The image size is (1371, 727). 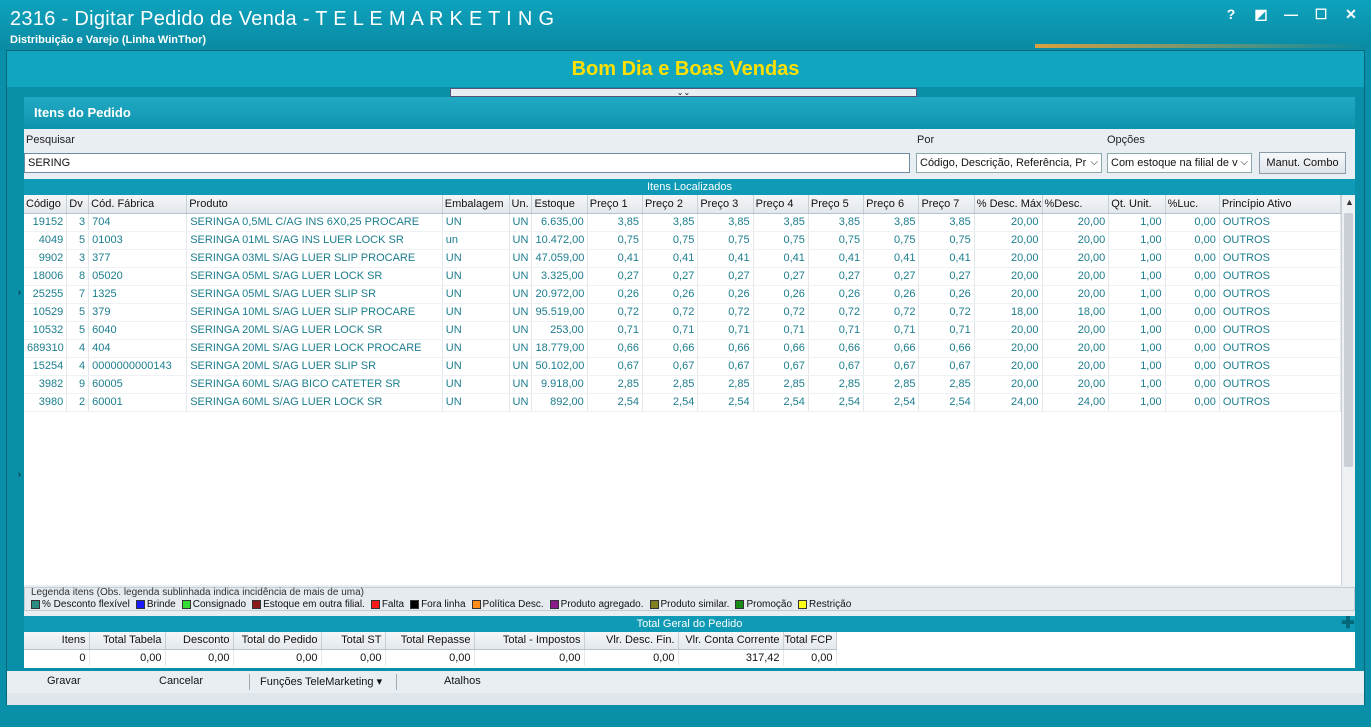 What do you see at coordinates (521, 204) in the screenshot?
I see `column-header: Un.` at bounding box center [521, 204].